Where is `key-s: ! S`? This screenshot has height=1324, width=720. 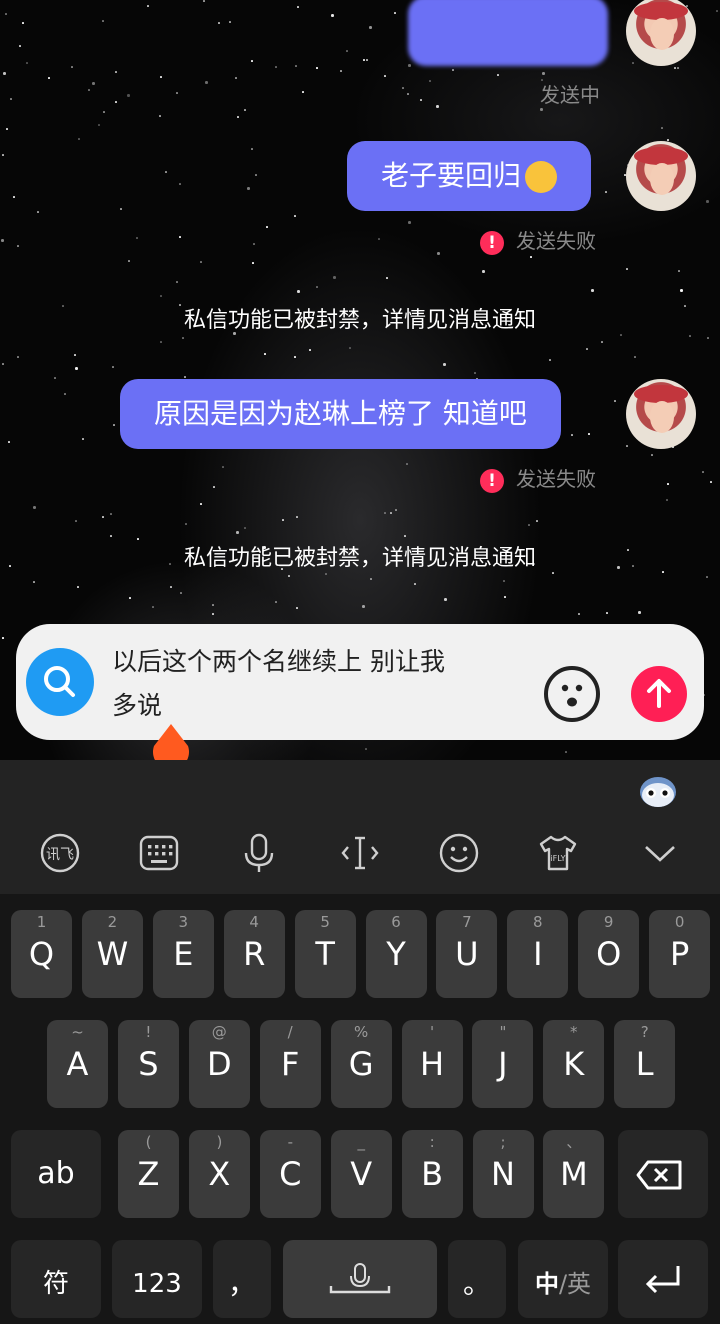 key-s: ! S is located at coordinates (148, 1064).